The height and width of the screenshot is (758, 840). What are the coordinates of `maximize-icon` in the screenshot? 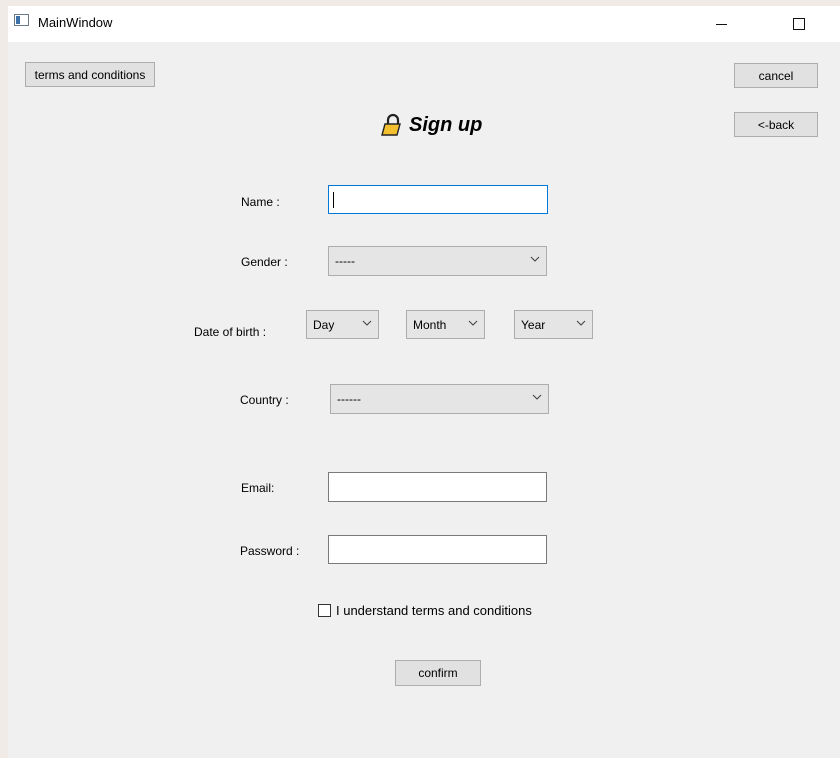 It's located at (799, 24).